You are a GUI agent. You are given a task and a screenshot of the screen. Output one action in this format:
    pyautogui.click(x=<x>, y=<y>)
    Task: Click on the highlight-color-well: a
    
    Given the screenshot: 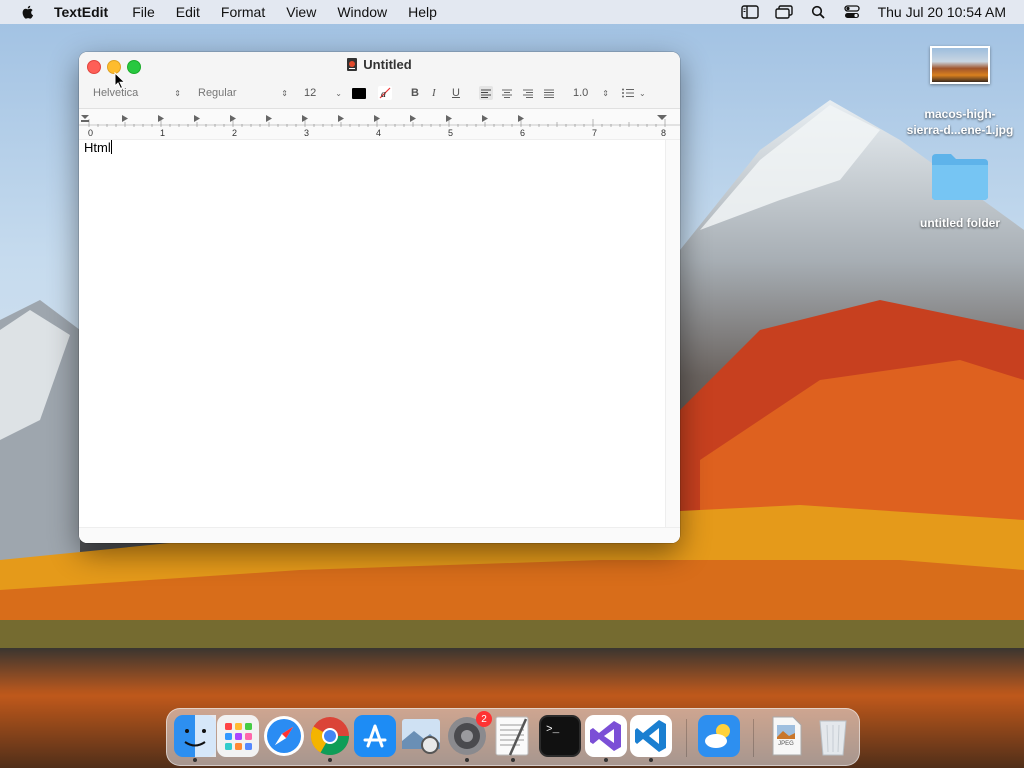 What is the action you would take?
    pyautogui.click(x=385, y=93)
    